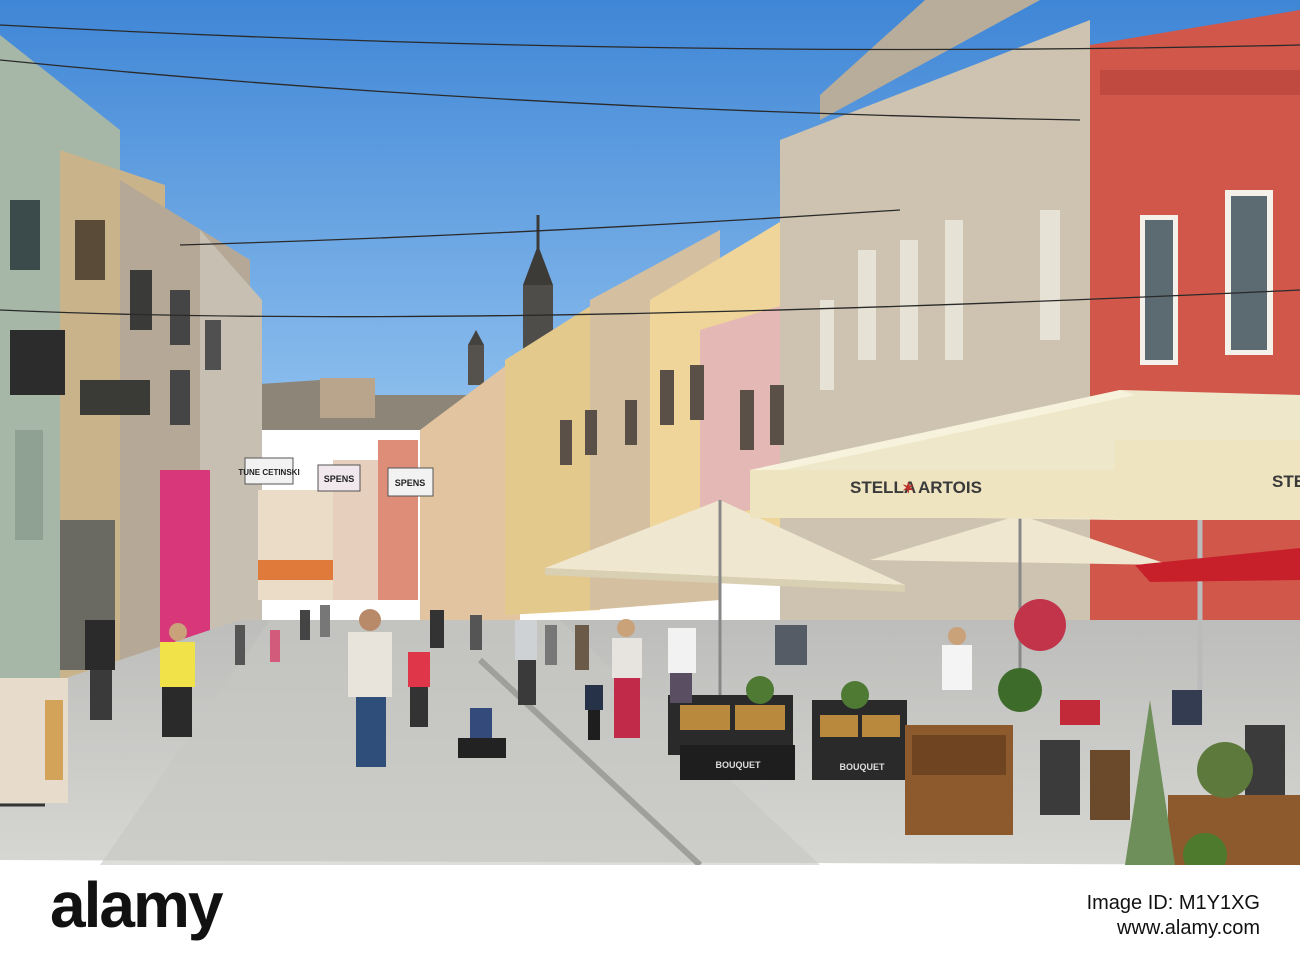  I want to click on image-id-block: Image ID: M1Y1XG www.alamy.com, so click(1173, 916).